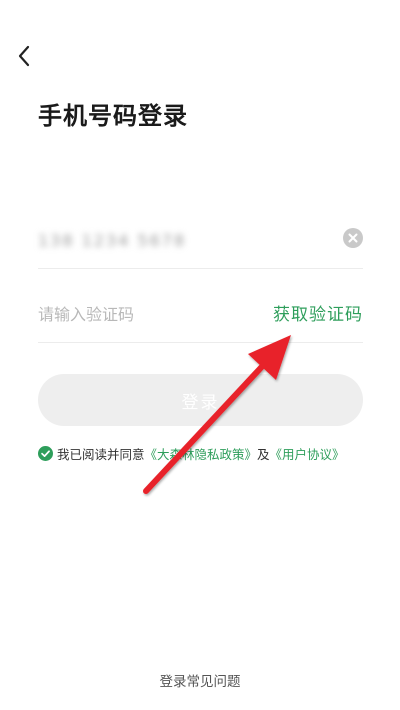 This screenshot has width=400, height=710. What do you see at coordinates (201, 453) in the screenshot?
I see `privacy-policy-link: 《大森林隐私政策》` at bounding box center [201, 453].